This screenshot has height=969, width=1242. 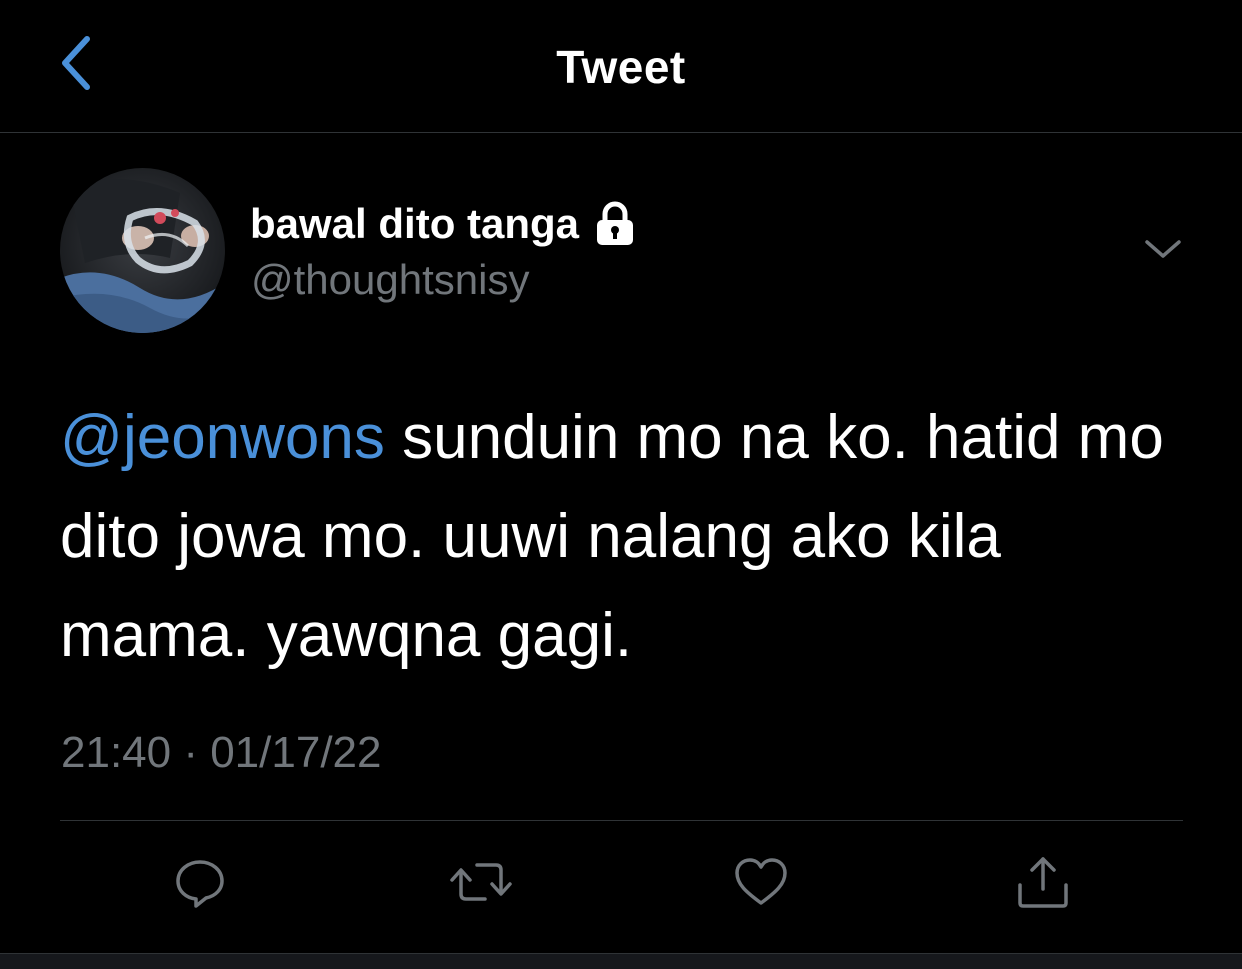 What do you see at coordinates (621, 961) in the screenshot?
I see `bottom-edge` at bounding box center [621, 961].